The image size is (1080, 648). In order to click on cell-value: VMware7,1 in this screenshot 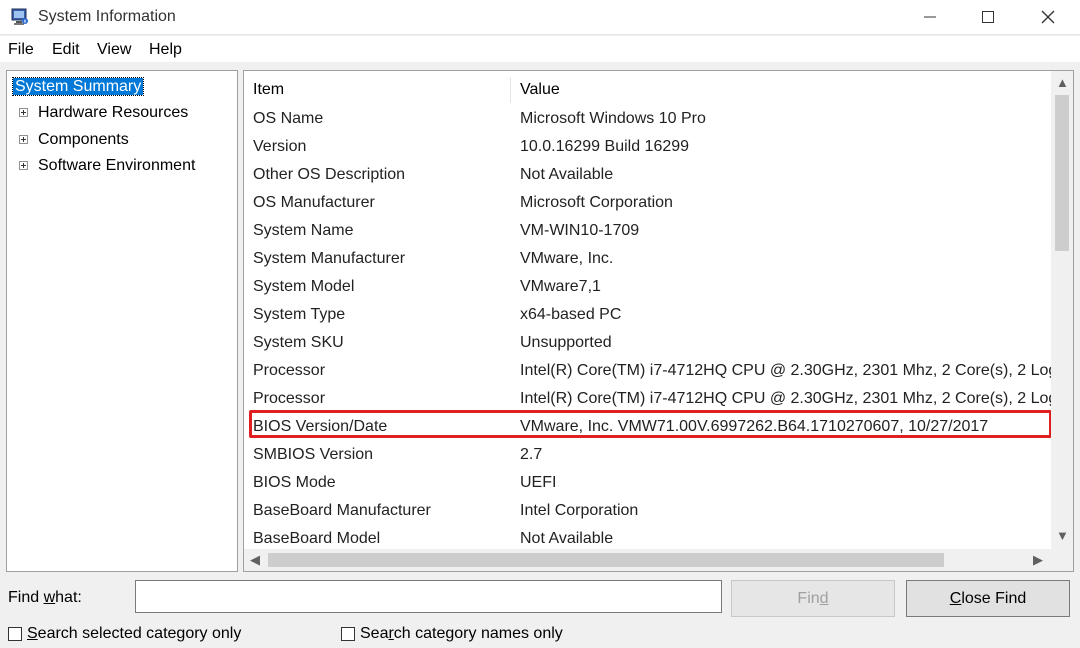, I will do `click(560, 286)`.